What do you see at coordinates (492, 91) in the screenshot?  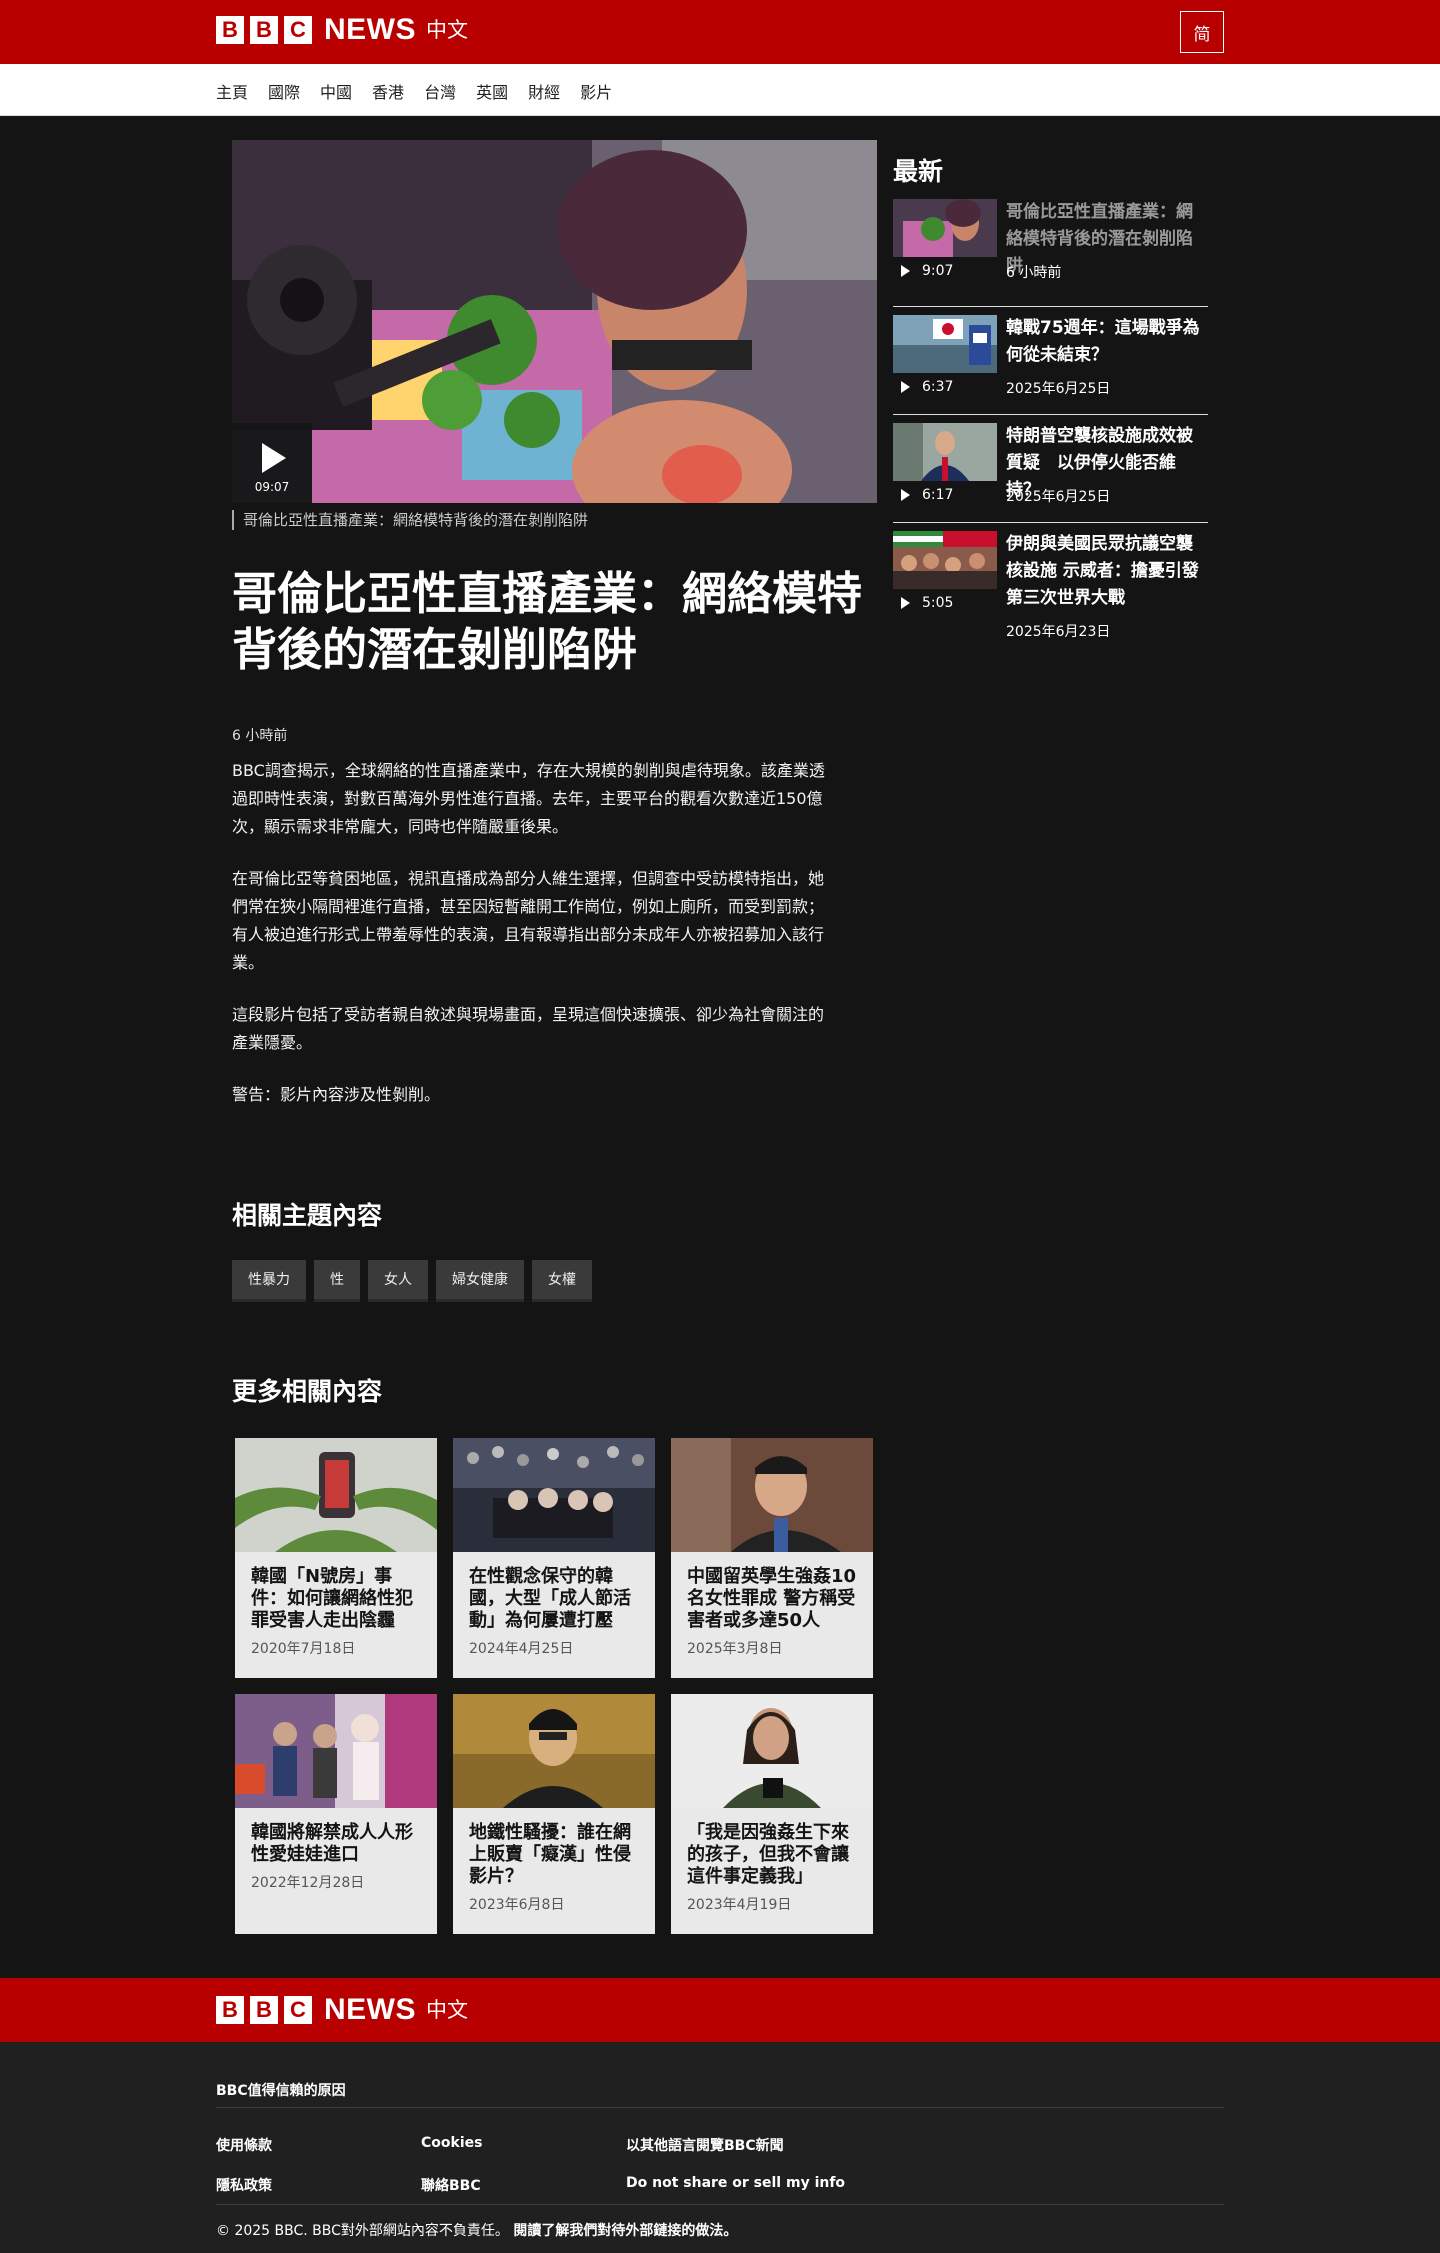 I see `nav-item-uk: 英國` at bounding box center [492, 91].